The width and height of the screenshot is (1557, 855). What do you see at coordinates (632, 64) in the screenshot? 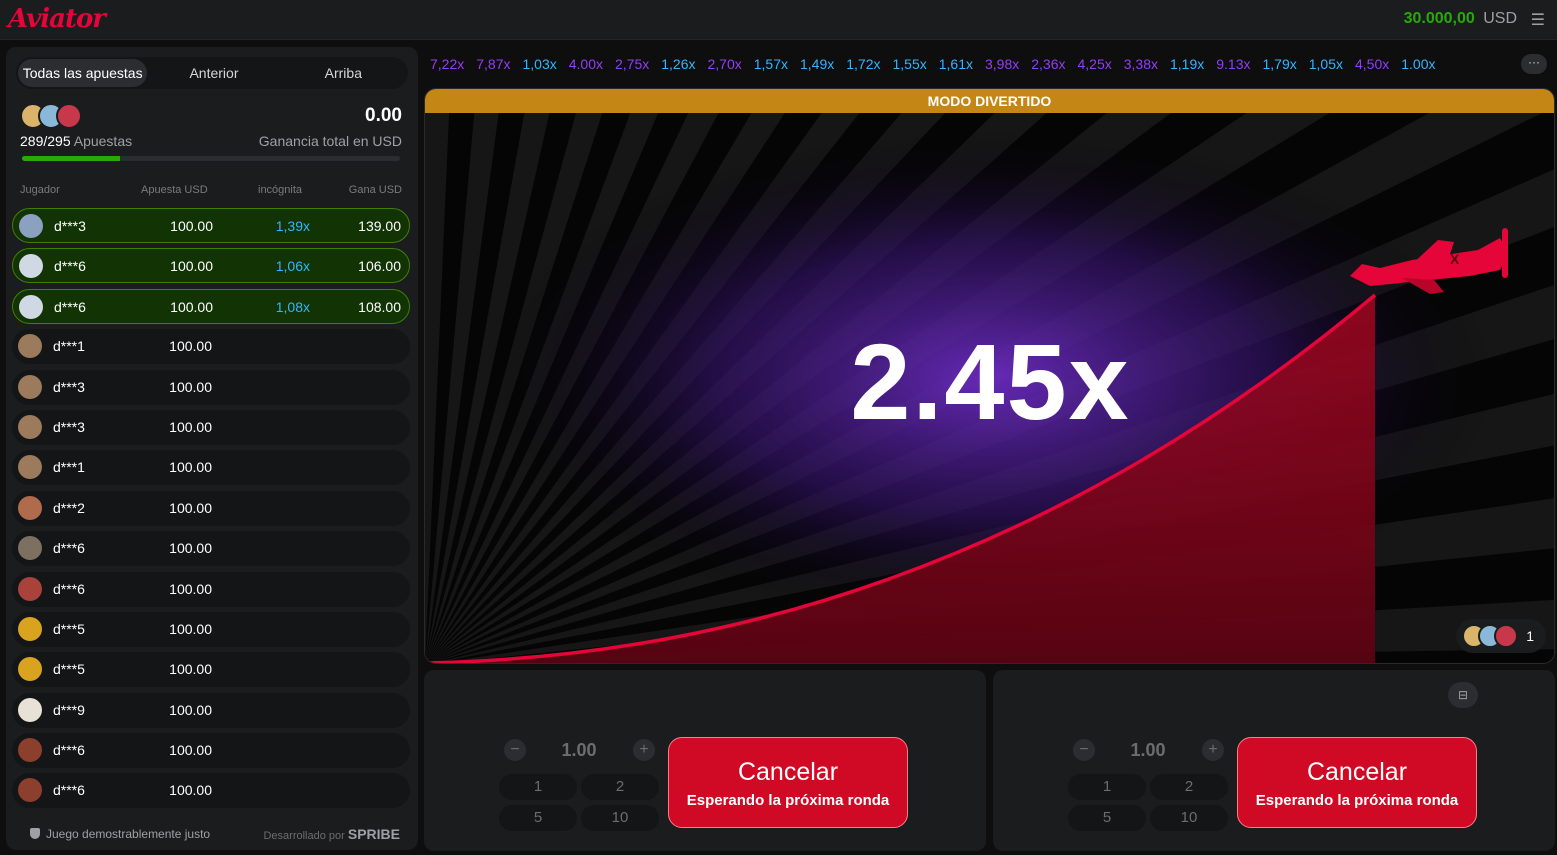
I see `history-multiplier: 2,75x` at bounding box center [632, 64].